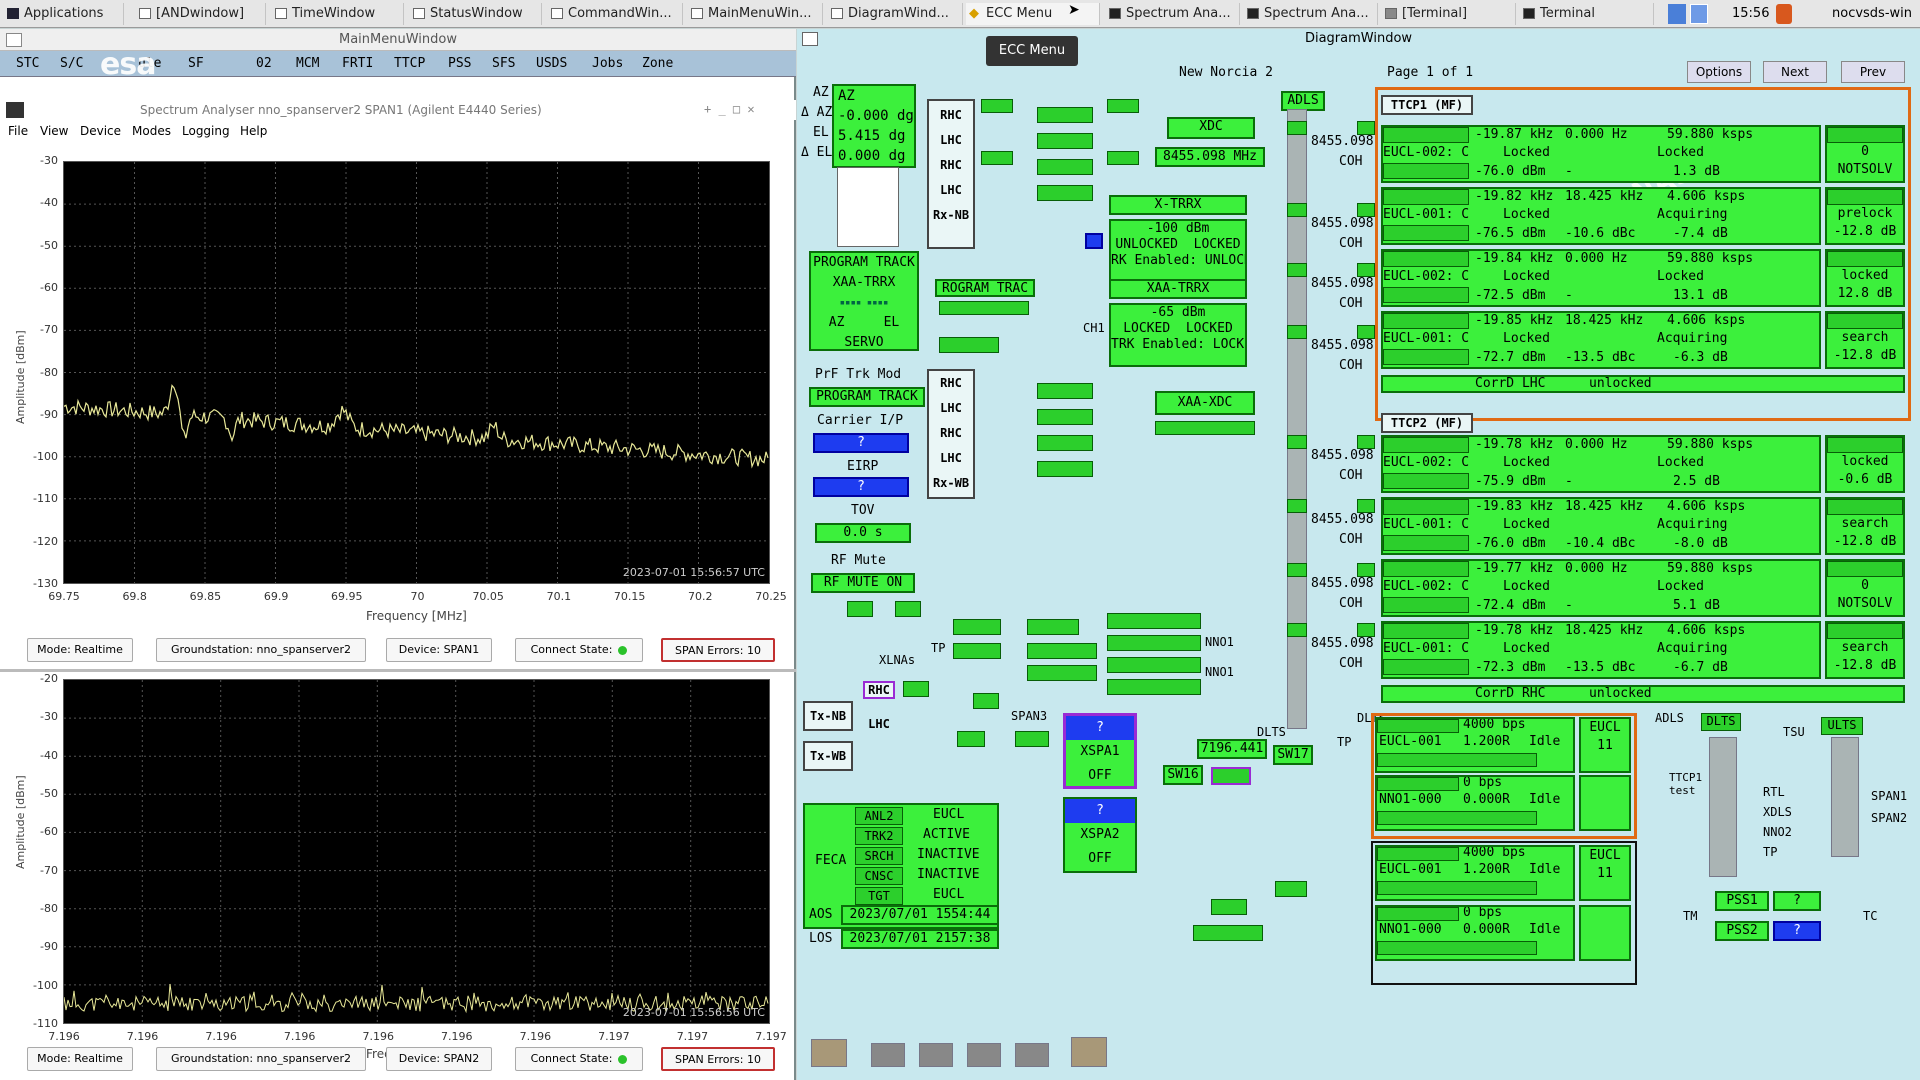 The width and height of the screenshot is (1920, 1080). Describe the element at coordinates (1065, 141) in the screenshot. I see `xlna2` at that location.